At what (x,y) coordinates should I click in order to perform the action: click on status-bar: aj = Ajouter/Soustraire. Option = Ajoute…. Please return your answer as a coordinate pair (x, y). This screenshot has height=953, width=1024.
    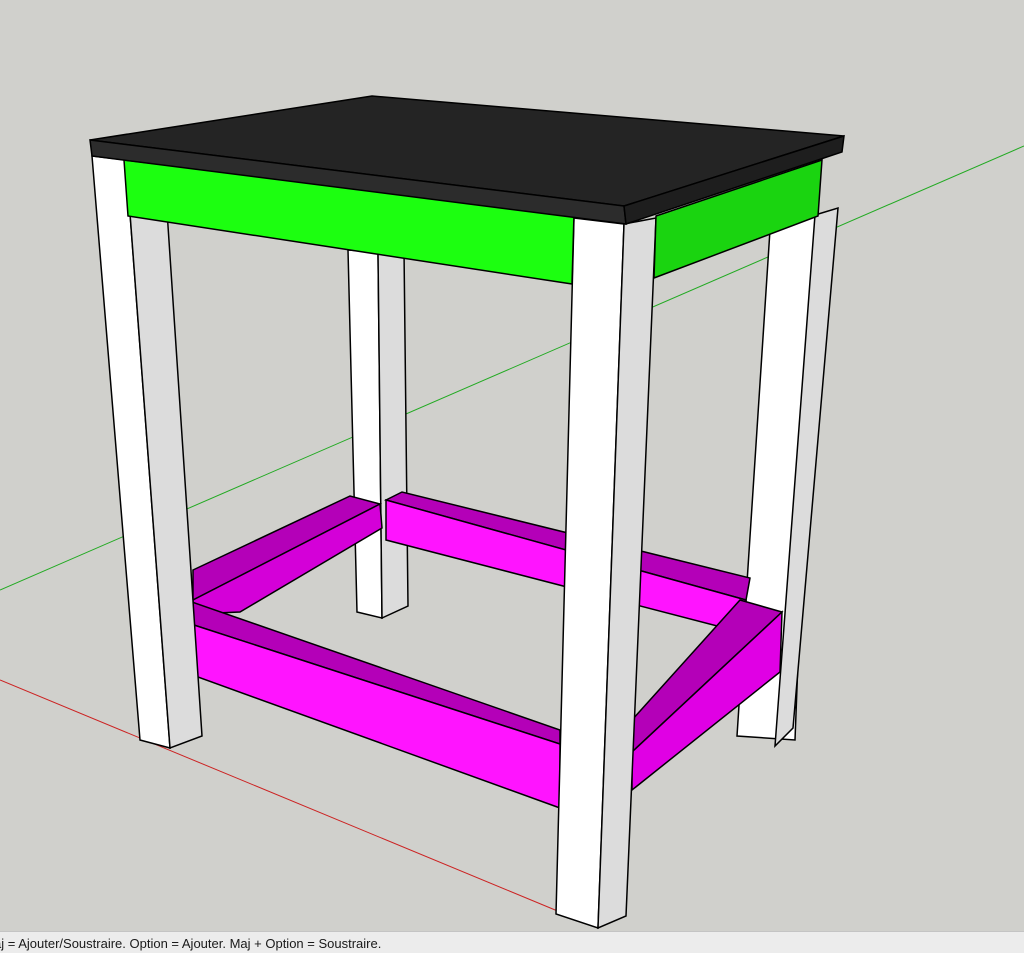
    Looking at the image, I should click on (512, 942).